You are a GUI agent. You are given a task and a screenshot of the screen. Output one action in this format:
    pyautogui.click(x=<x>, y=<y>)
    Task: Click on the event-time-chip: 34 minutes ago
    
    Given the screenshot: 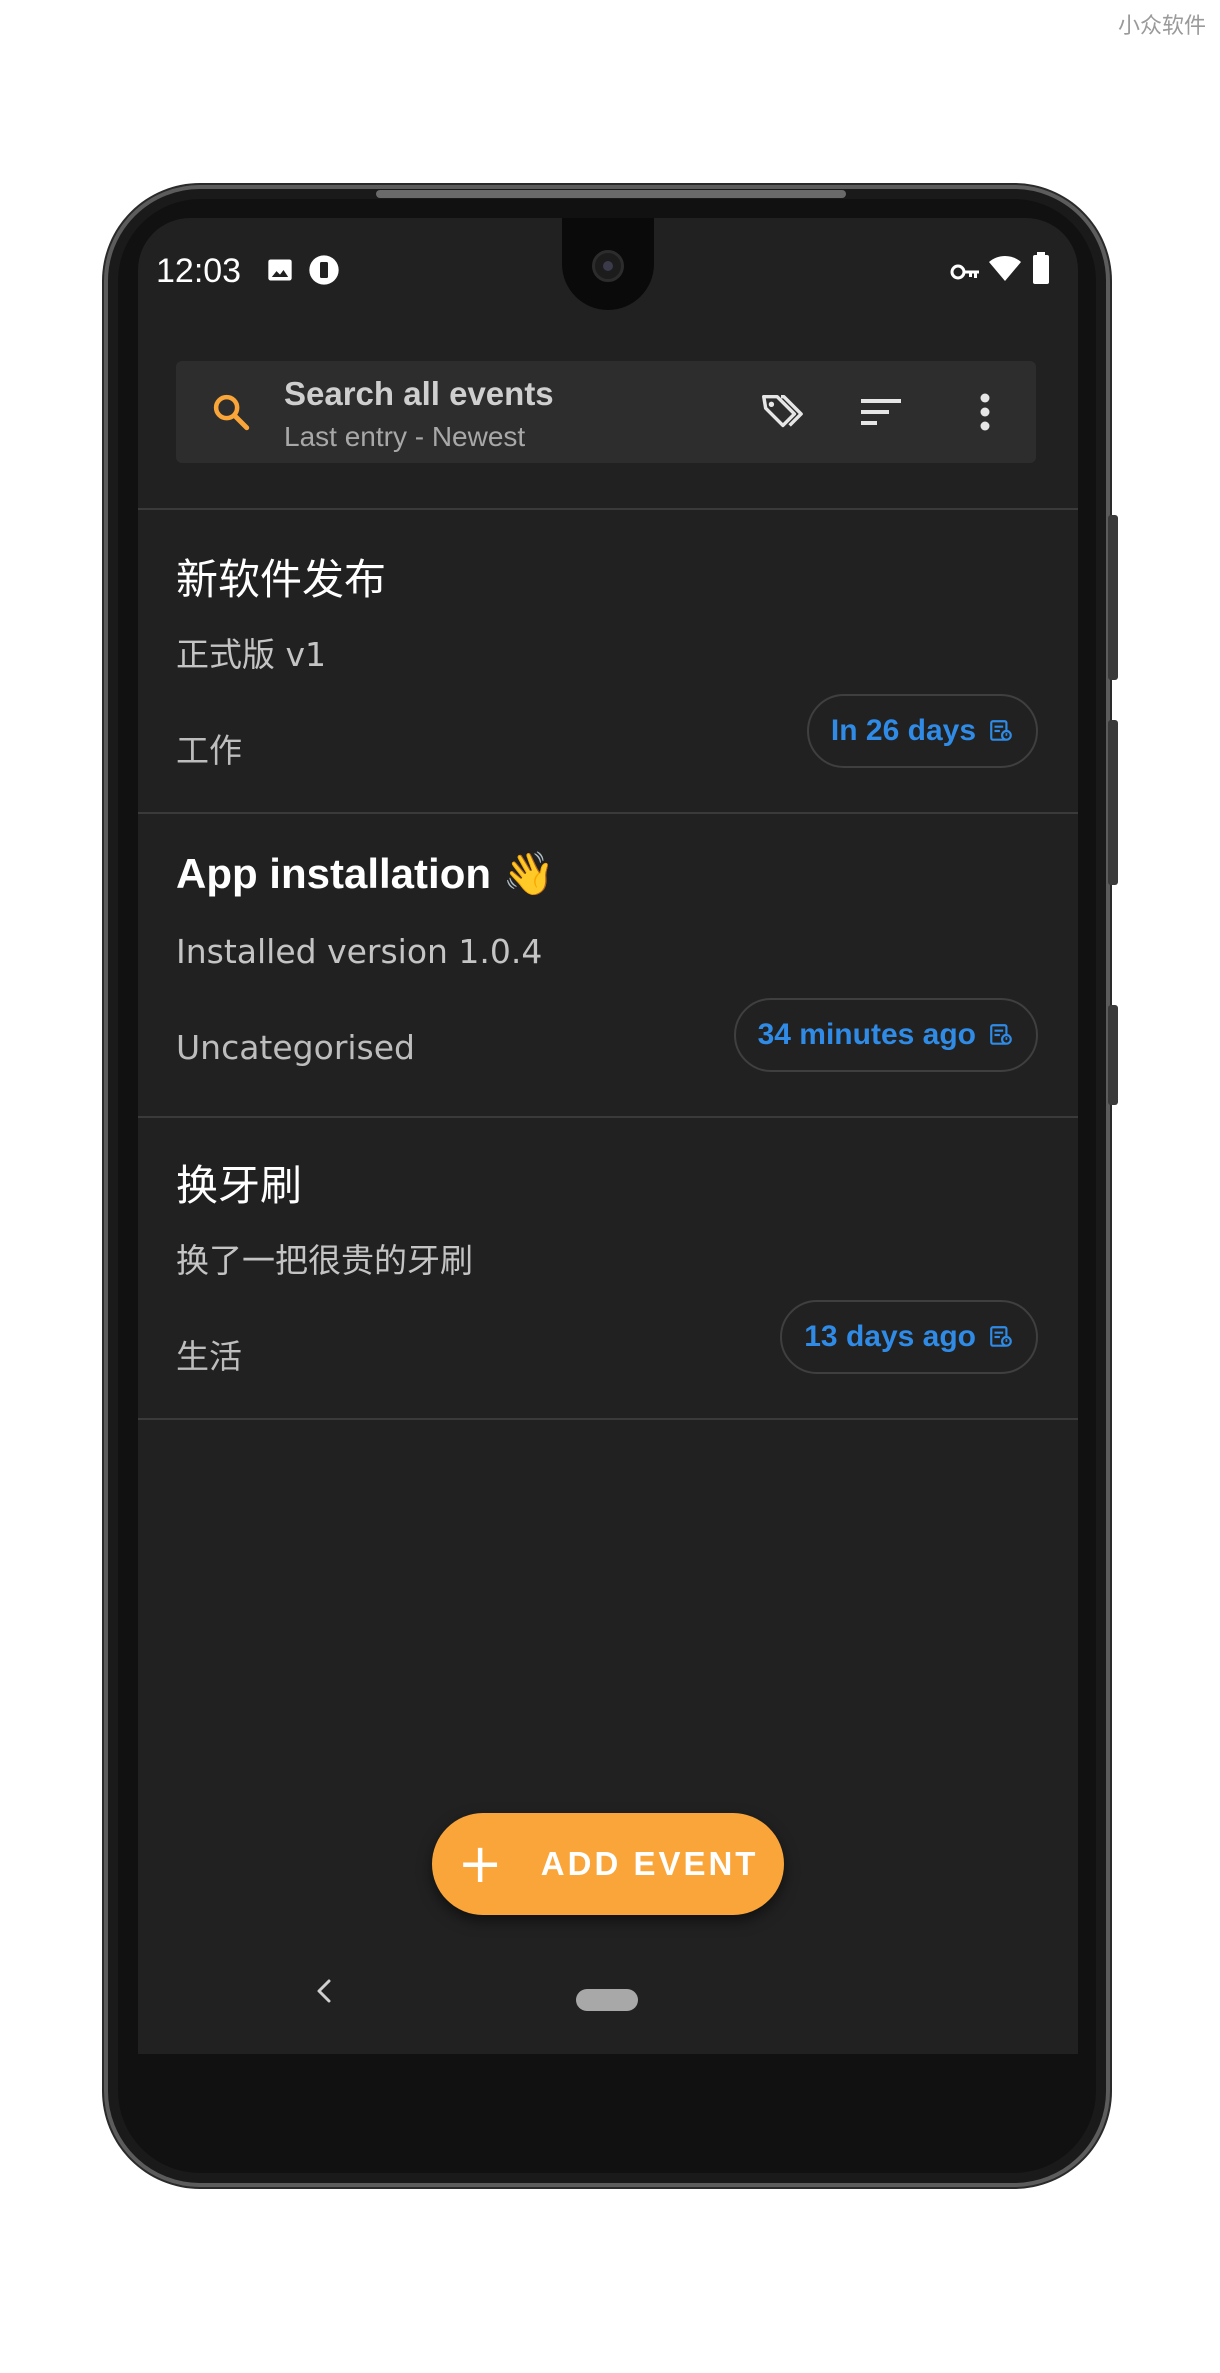 What is the action you would take?
    pyautogui.click(x=885, y=1035)
    